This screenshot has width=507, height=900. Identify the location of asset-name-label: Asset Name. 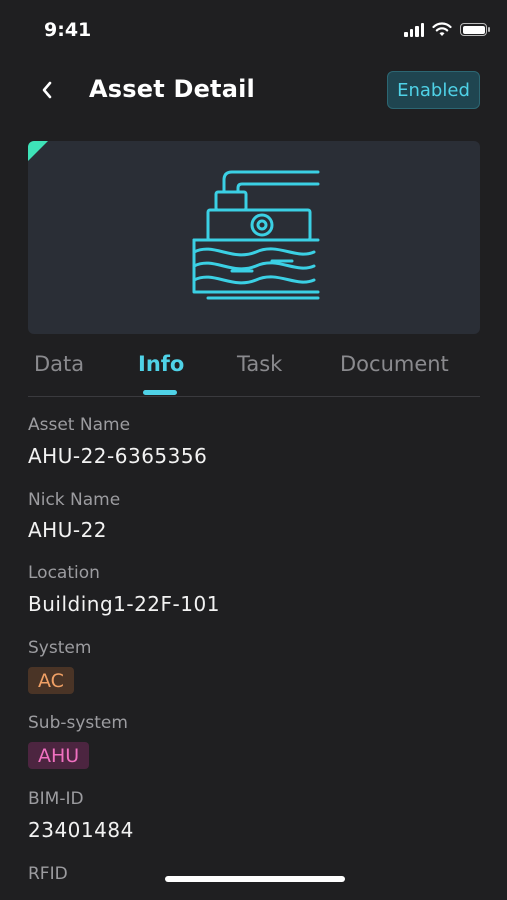
(79, 425).